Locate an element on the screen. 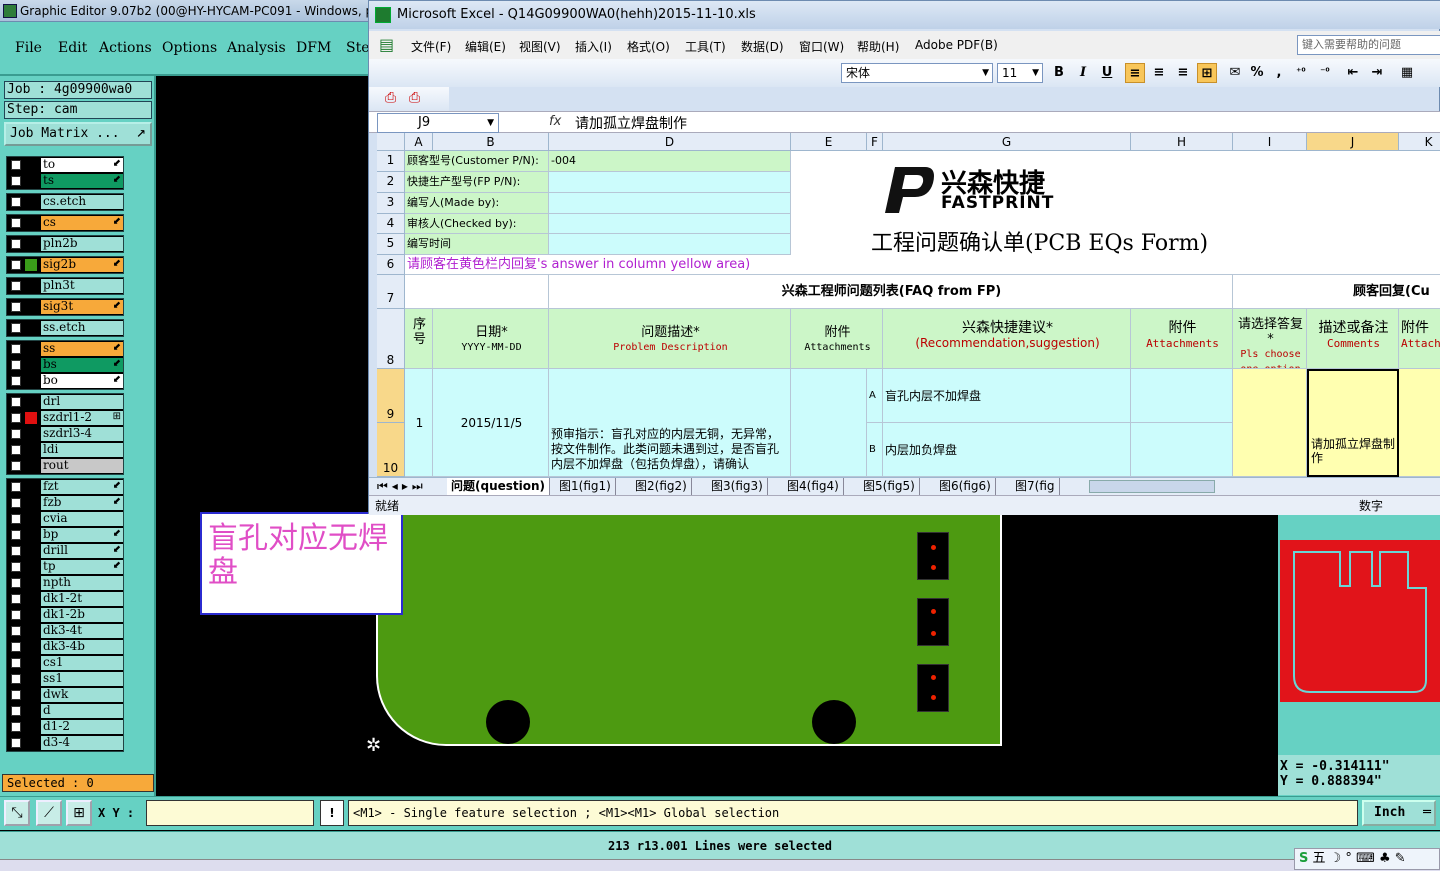  cell-date-value is located at coordinates (670, 244).